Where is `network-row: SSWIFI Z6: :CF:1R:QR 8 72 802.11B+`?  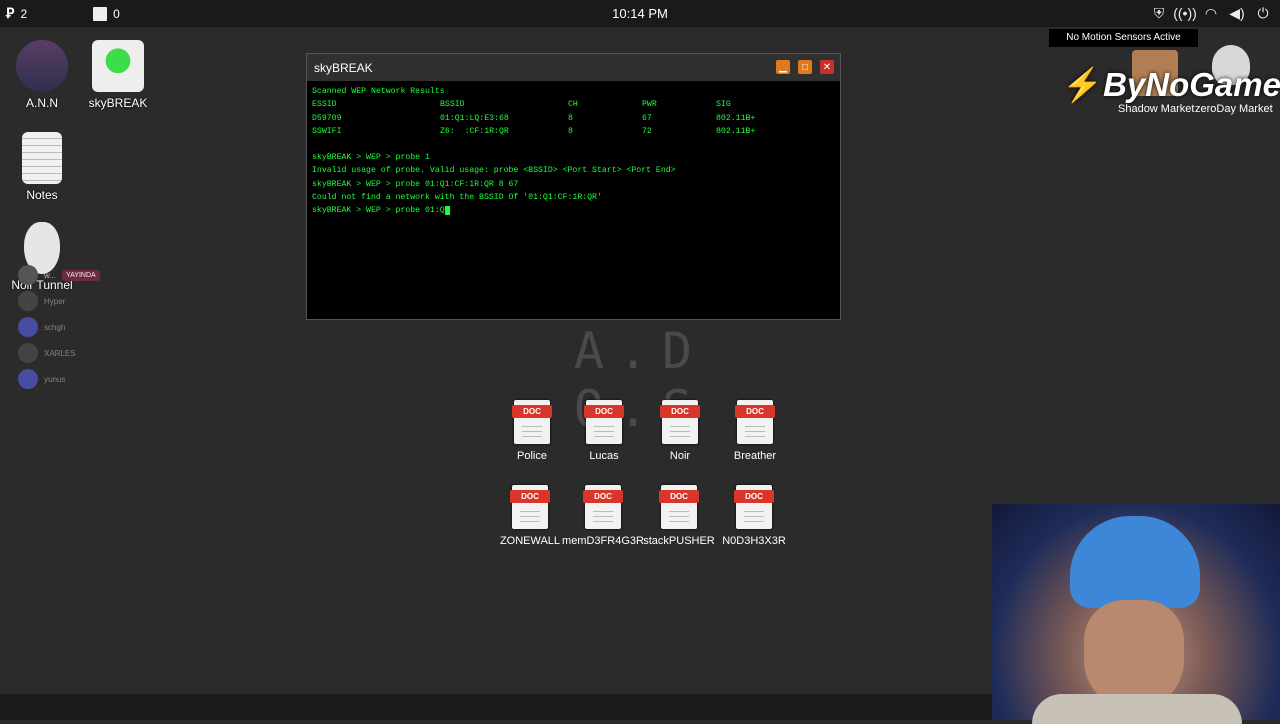
network-row: SSWIFI Z6: :CF:1R:QR 8 72 802.11B+ is located at coordinates (573, 131).